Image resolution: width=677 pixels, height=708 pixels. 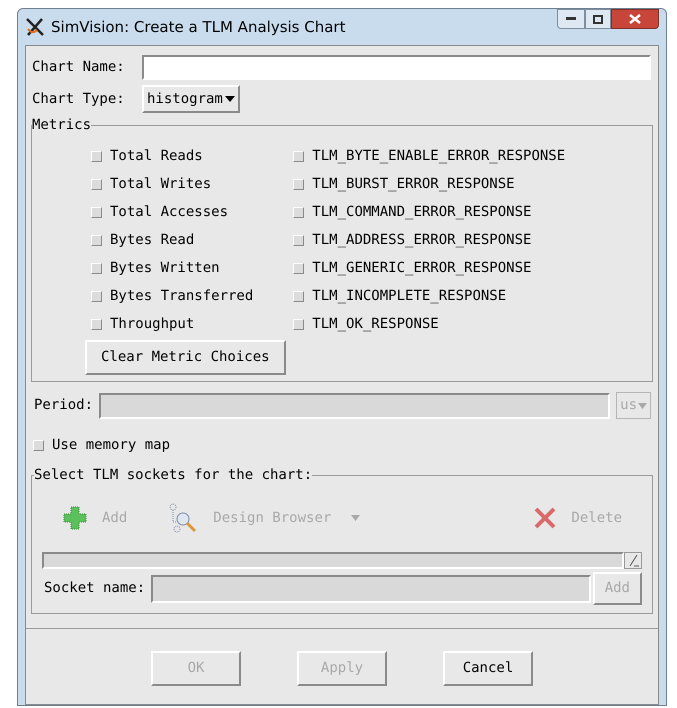 I want to click on maximize-button, so click(x=598, y=19).